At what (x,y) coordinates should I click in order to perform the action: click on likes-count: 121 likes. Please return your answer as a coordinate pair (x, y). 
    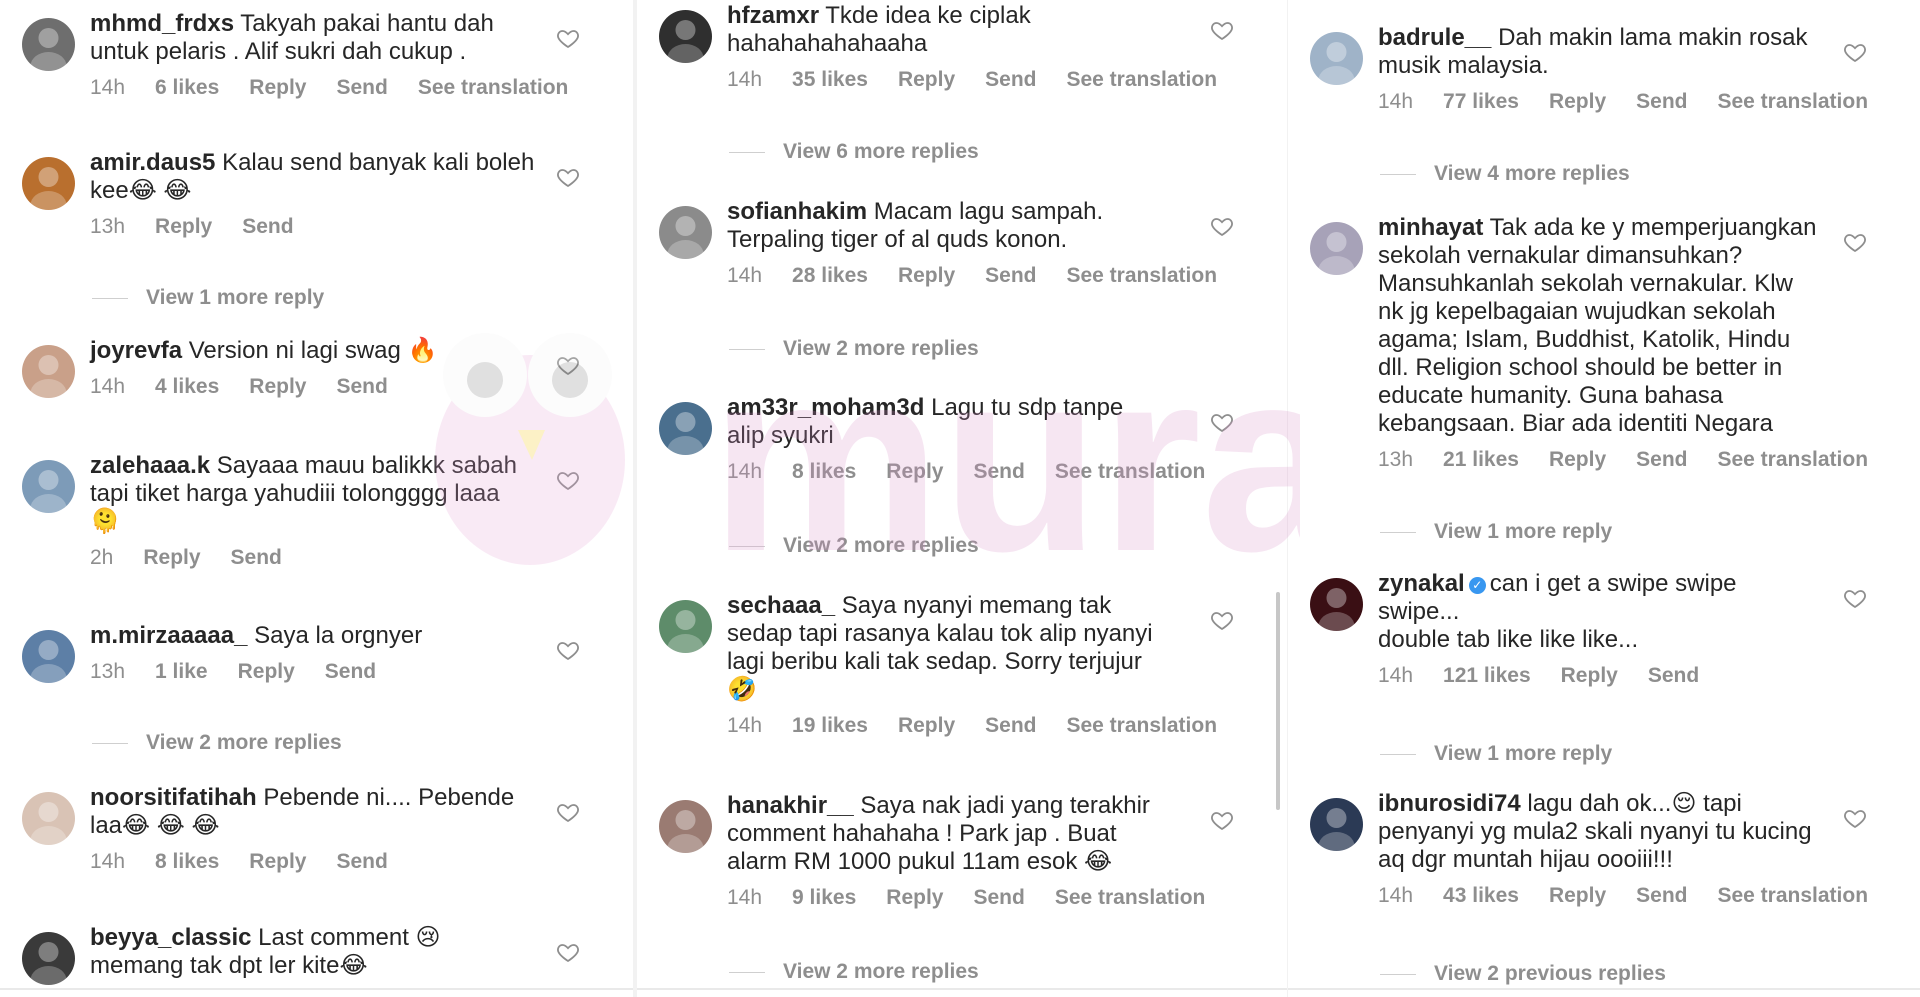
    Looking at the image, I should click on (1487, 676).